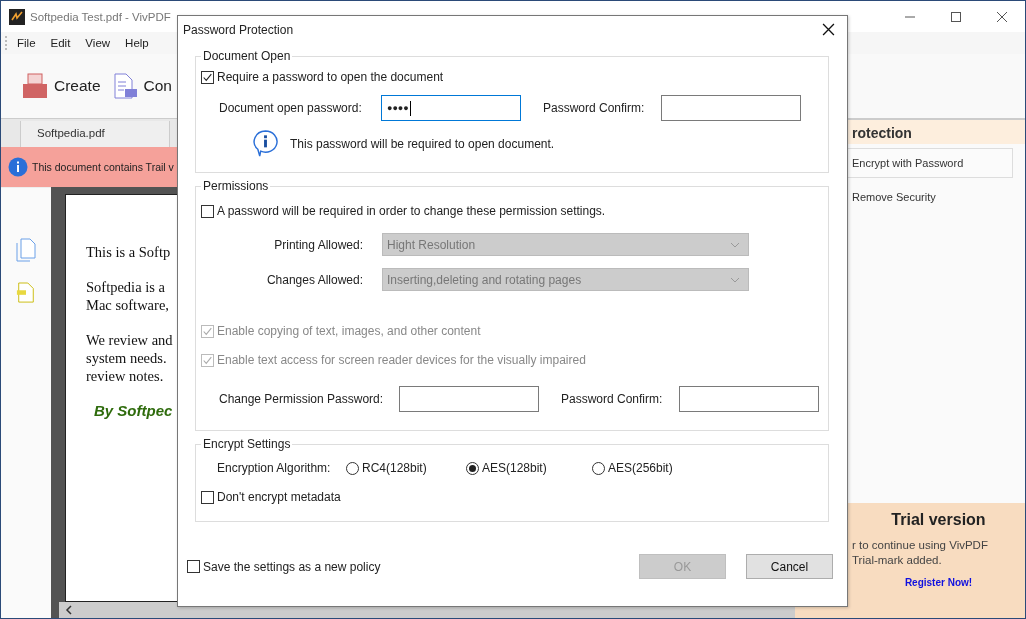 This screenshot has width=1026, height=619. I want to click on app-logo-icon, so click(17, 16).